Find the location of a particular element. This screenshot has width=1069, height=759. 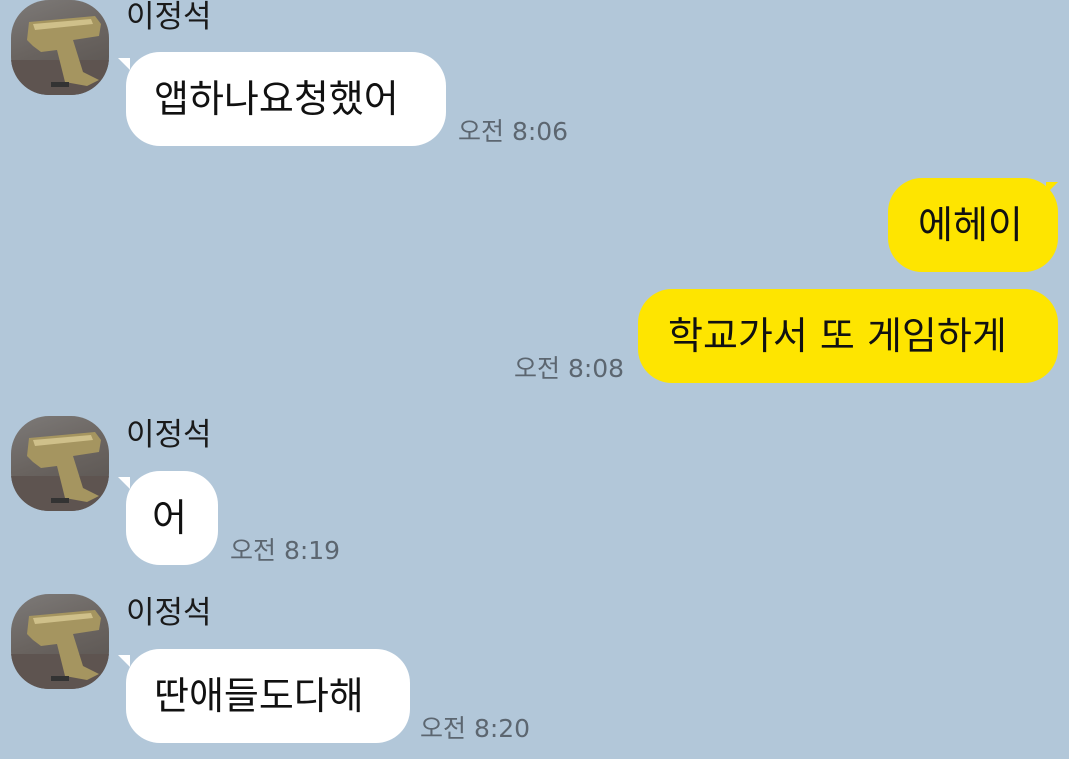

message-text: 에헤이 is located at coordinates (970, 225).